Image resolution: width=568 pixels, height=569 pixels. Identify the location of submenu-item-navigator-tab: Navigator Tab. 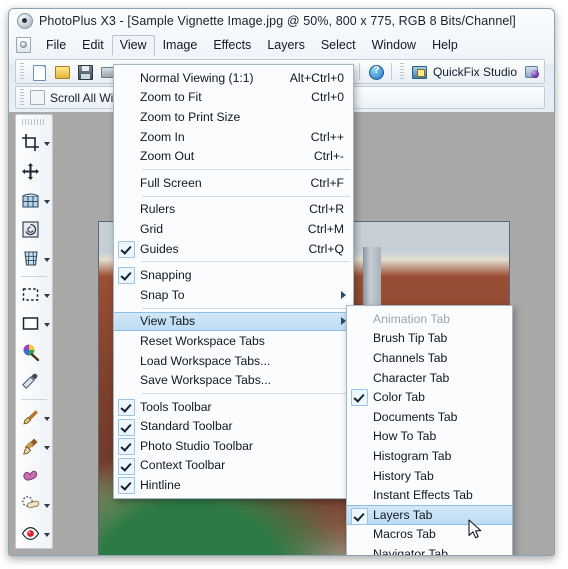
(429, 549).